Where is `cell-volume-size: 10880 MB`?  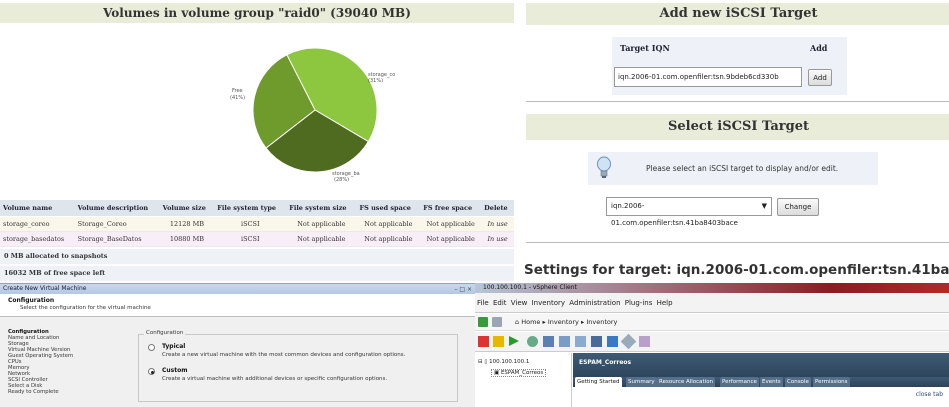
cell-volume-size: 10880 MB is located at coordinates (187, 239).